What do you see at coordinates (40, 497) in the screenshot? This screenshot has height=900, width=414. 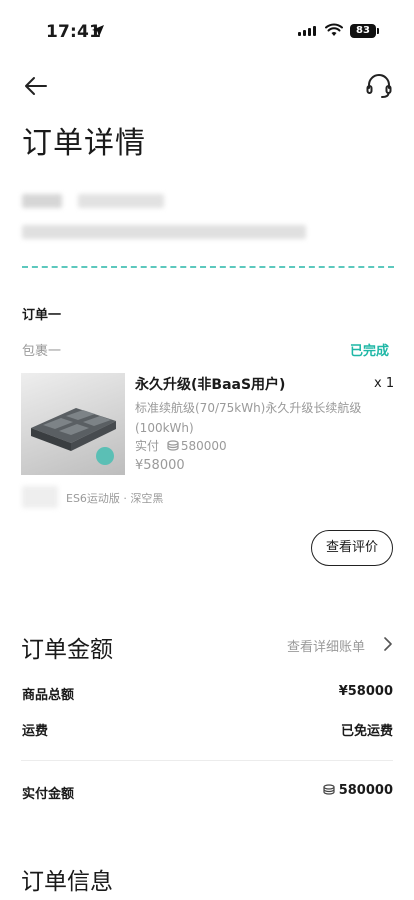 I see `variant-thumbnail-redacted` at bounding box center [40, 497].